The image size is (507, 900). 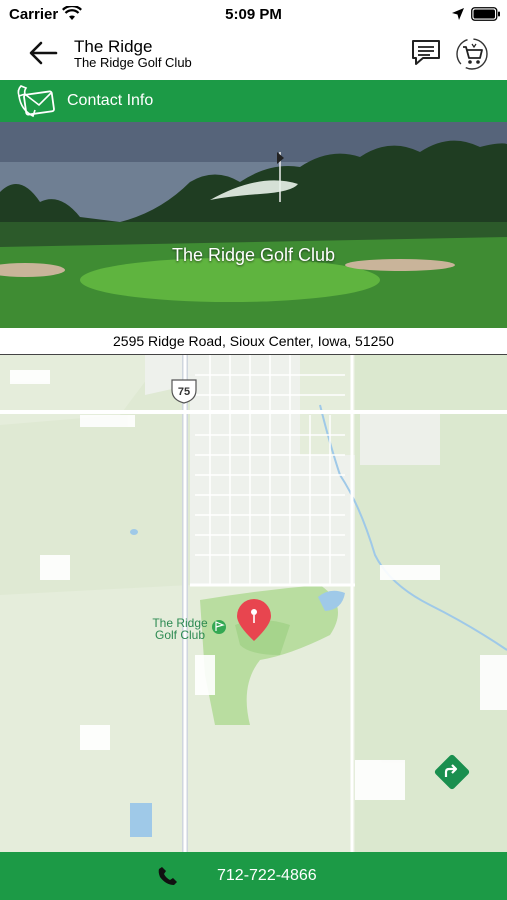 What do you see at coordinates (113, 46) in the screenshot?
I see `page-title: The Ridge` at bounding box center [113, 46].